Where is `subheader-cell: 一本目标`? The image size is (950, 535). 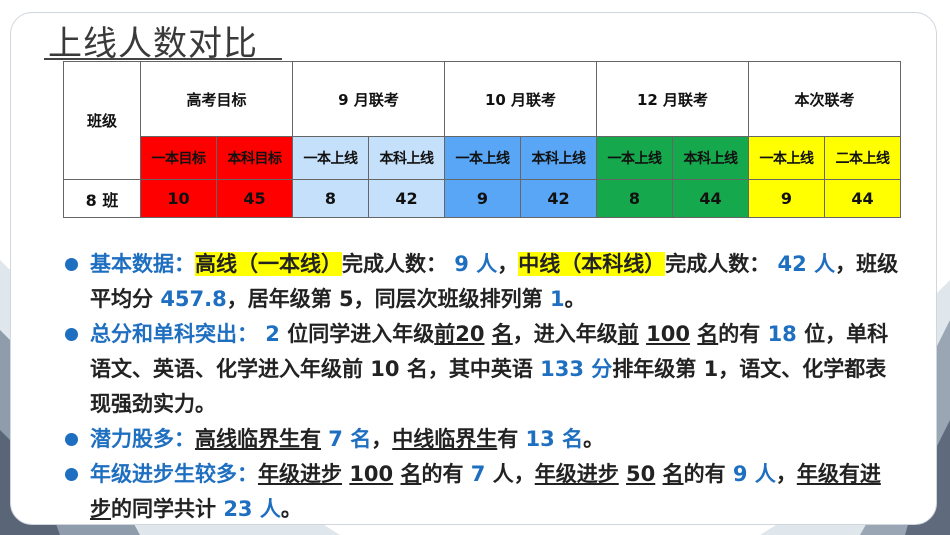 subheader-cell: 一本目标 is located at coordinates (178, 158).